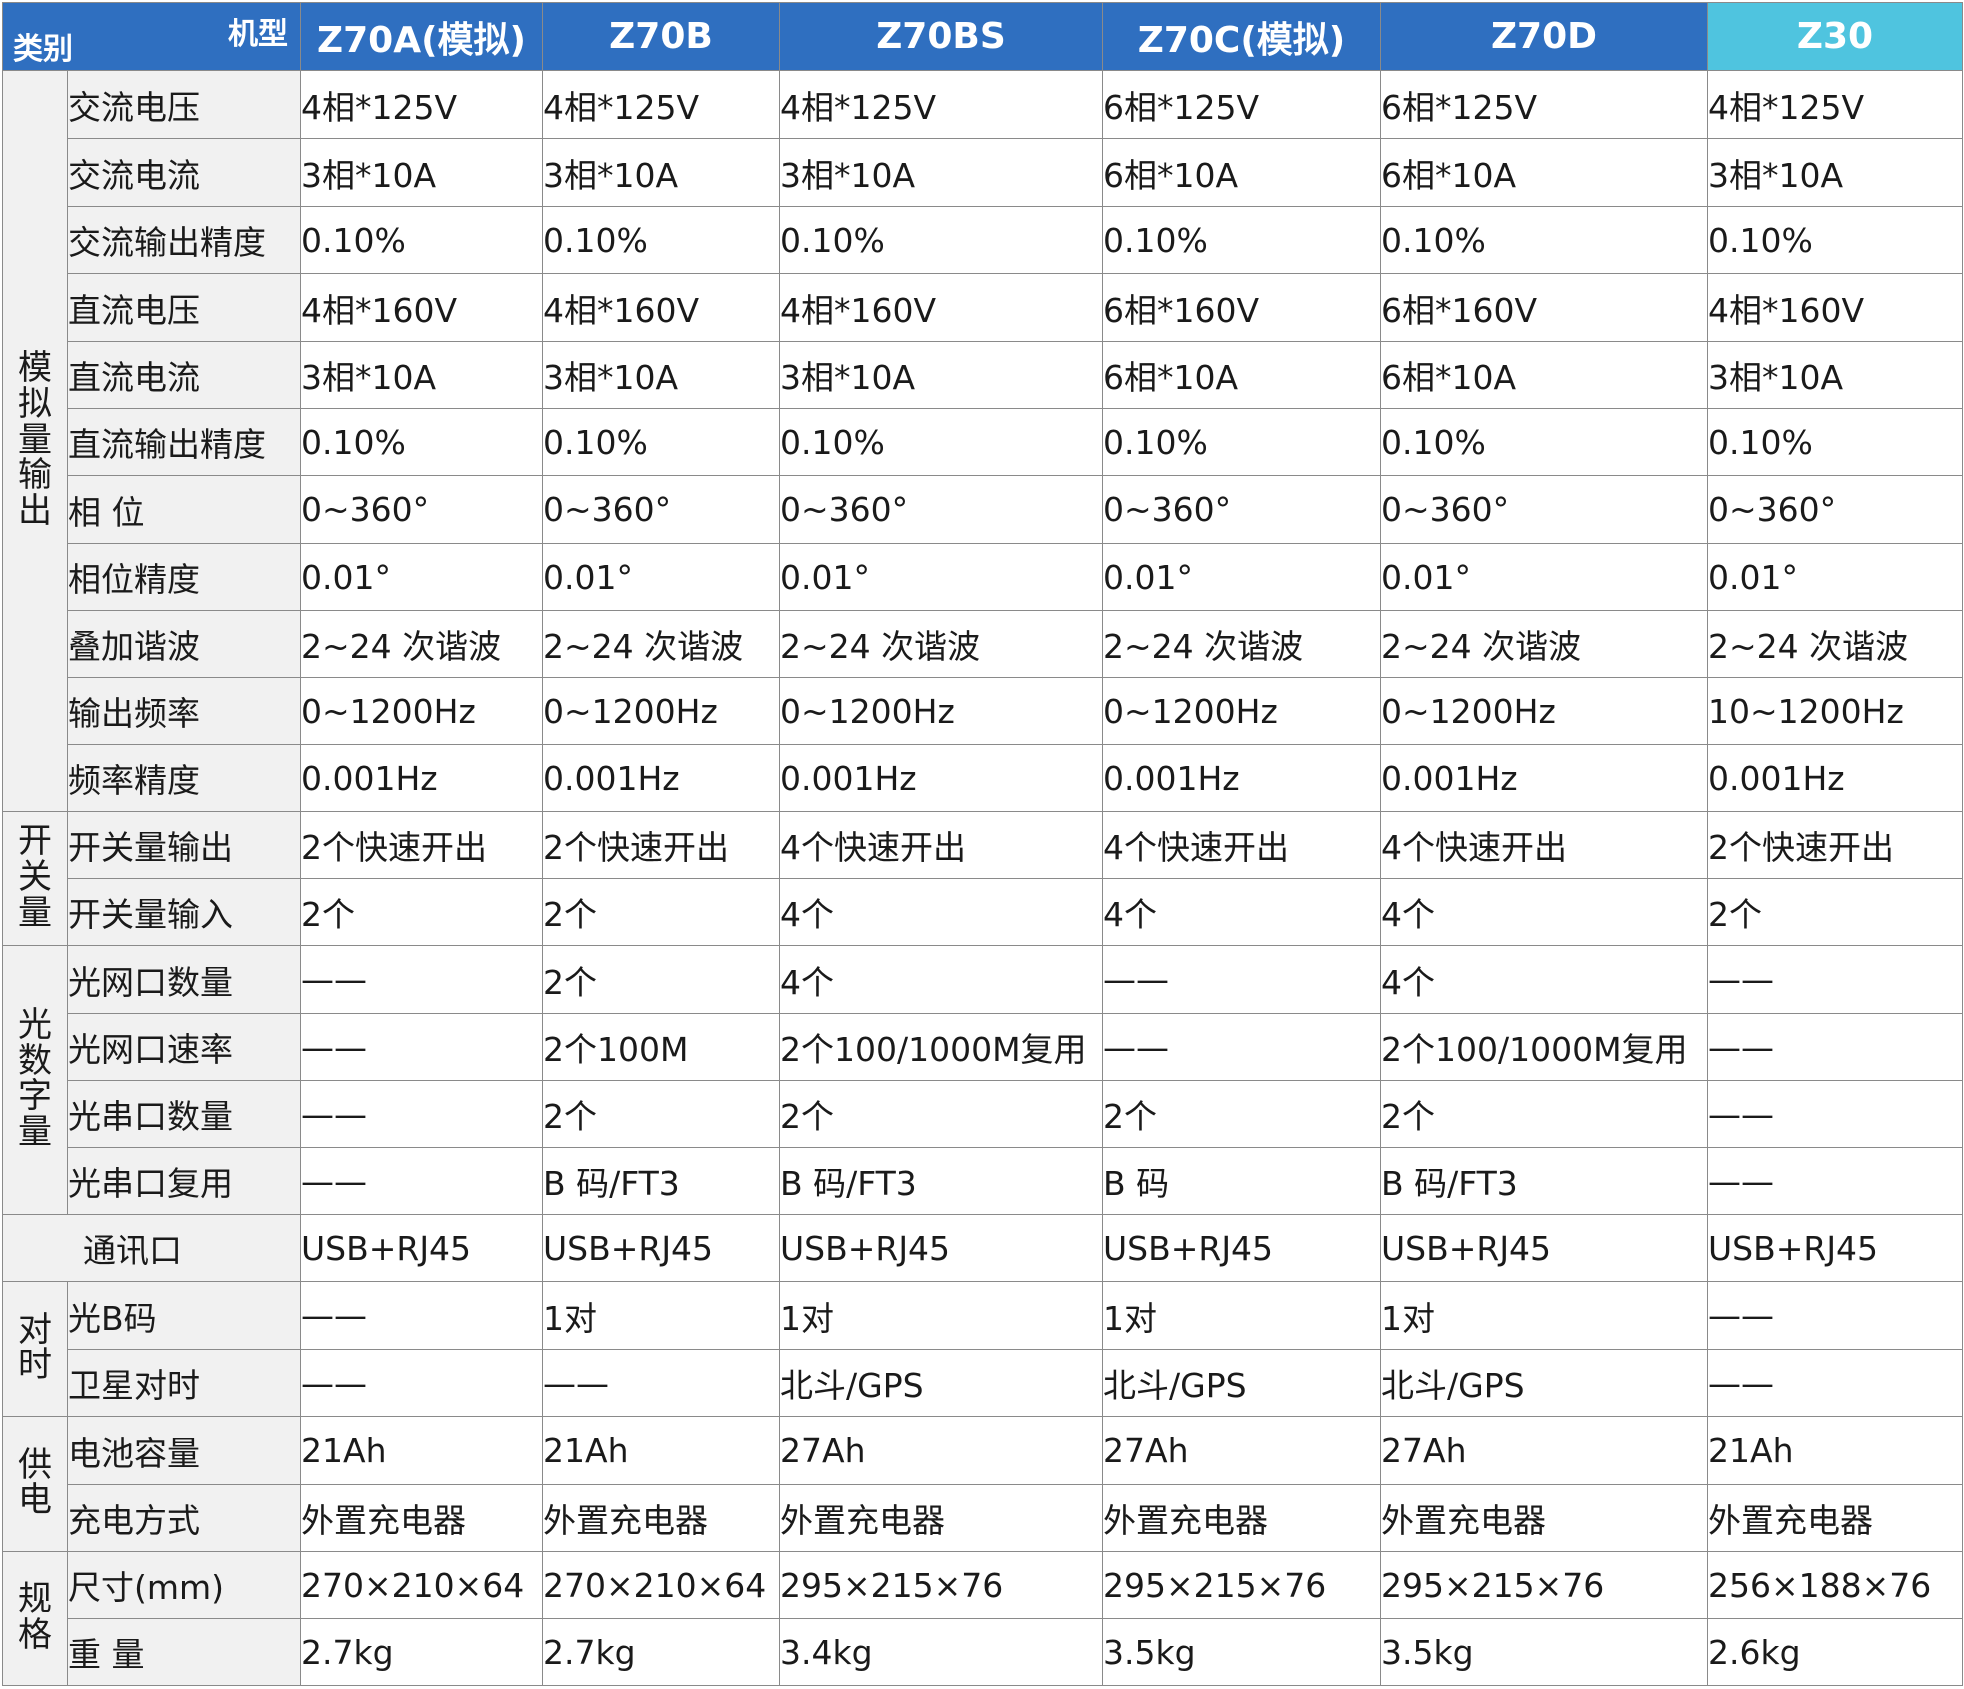 Image resolution: width=1964 pixels, height=1689 pixels. I want to click on spec-row: 供电 电池容量 21Ah 21Ah 27Ah 27Ah 27Ah 21Ah, so click(982, 1484).